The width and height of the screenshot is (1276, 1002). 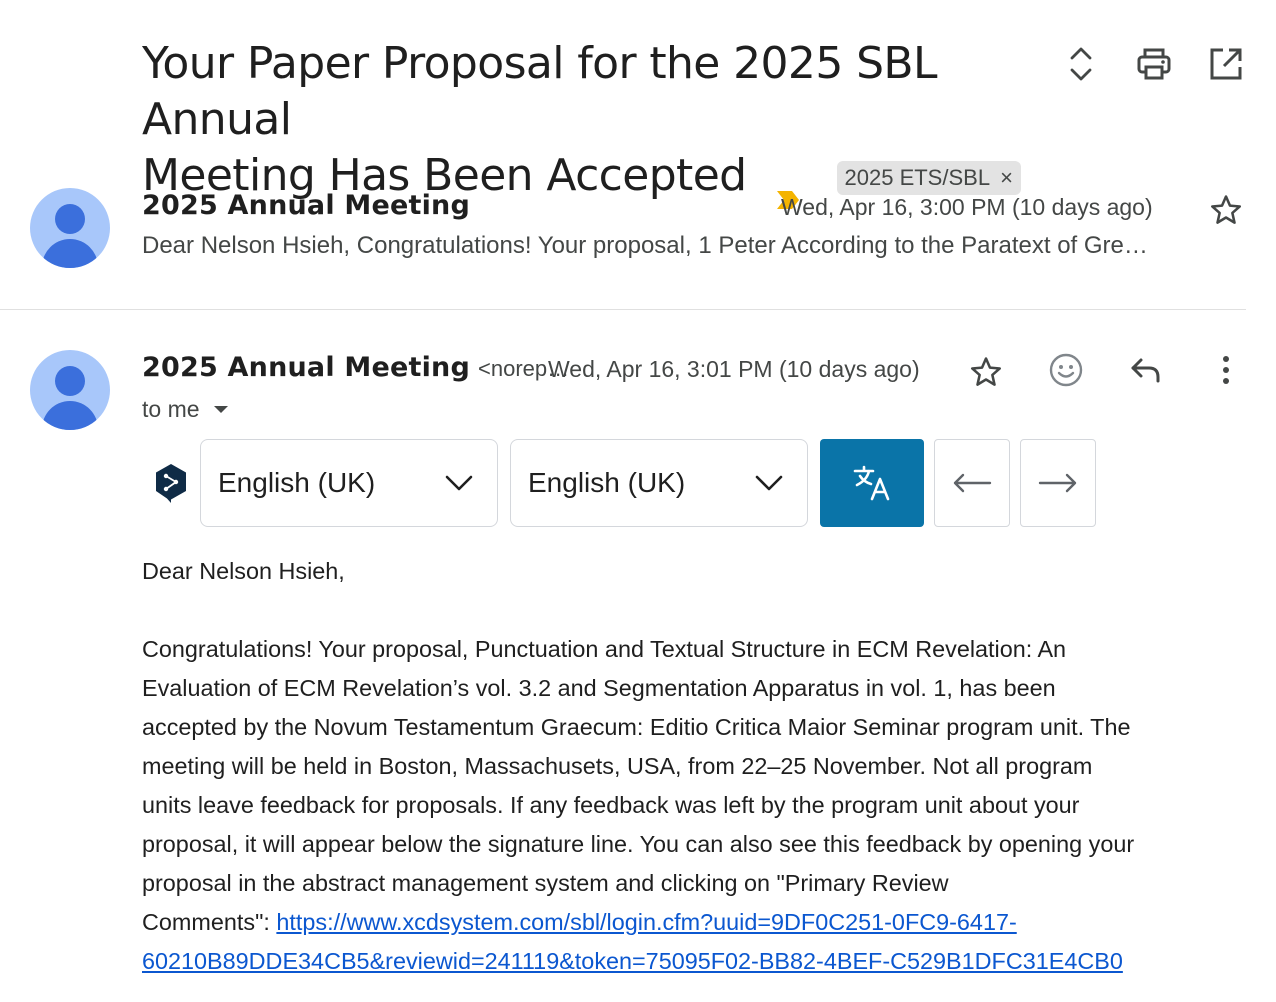 I want to click on target-language-select: English (UK), so click(x=659, y=483).